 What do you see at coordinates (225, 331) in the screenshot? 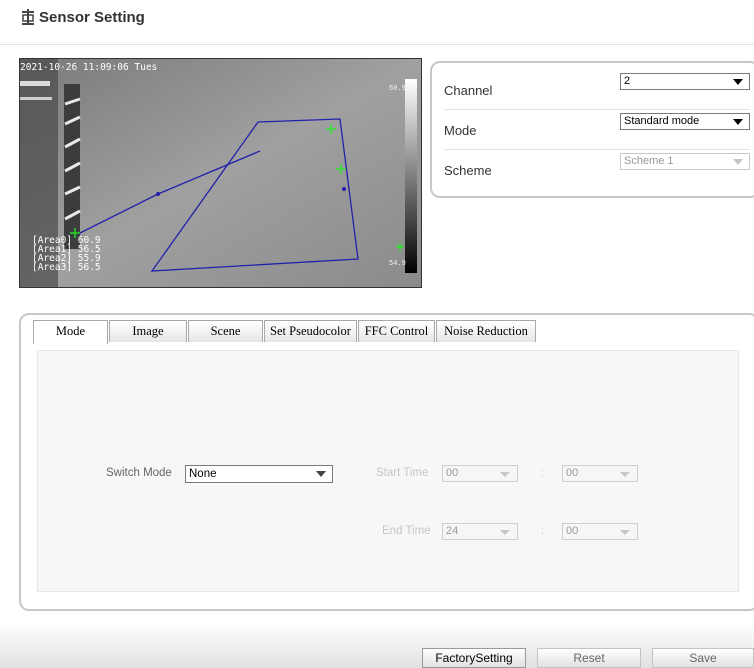
I see `tab-scene: Scene` at bounding box center [225, 331].